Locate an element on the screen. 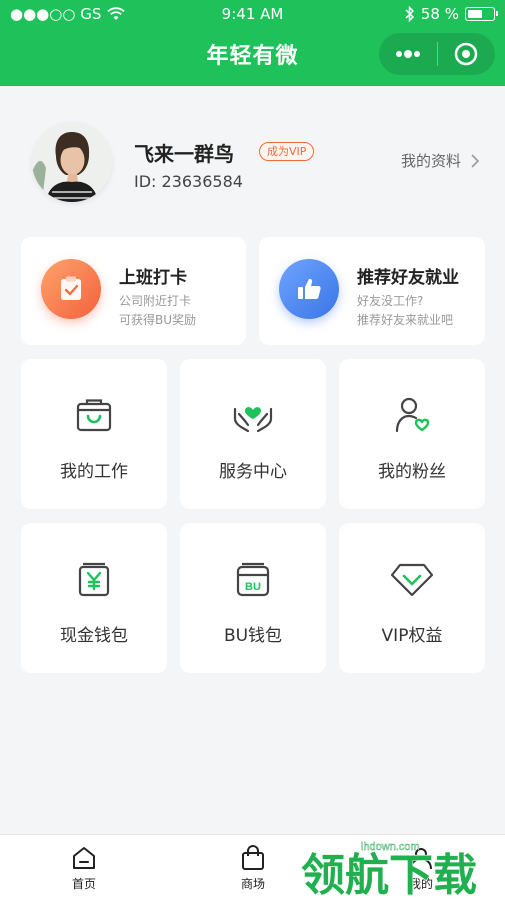 This screenshot has height=900, width=505. yen-wallet-icon is located at coordinates (94, 579).